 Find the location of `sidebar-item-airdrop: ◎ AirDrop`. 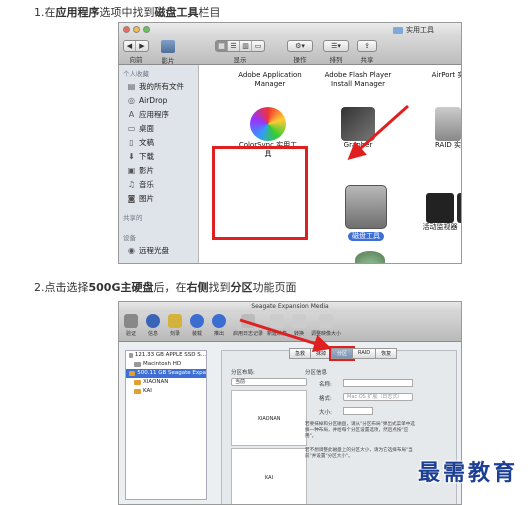

sidebar-item-airdrop: ◎ AirDrop is located at coordinates (158, 100).